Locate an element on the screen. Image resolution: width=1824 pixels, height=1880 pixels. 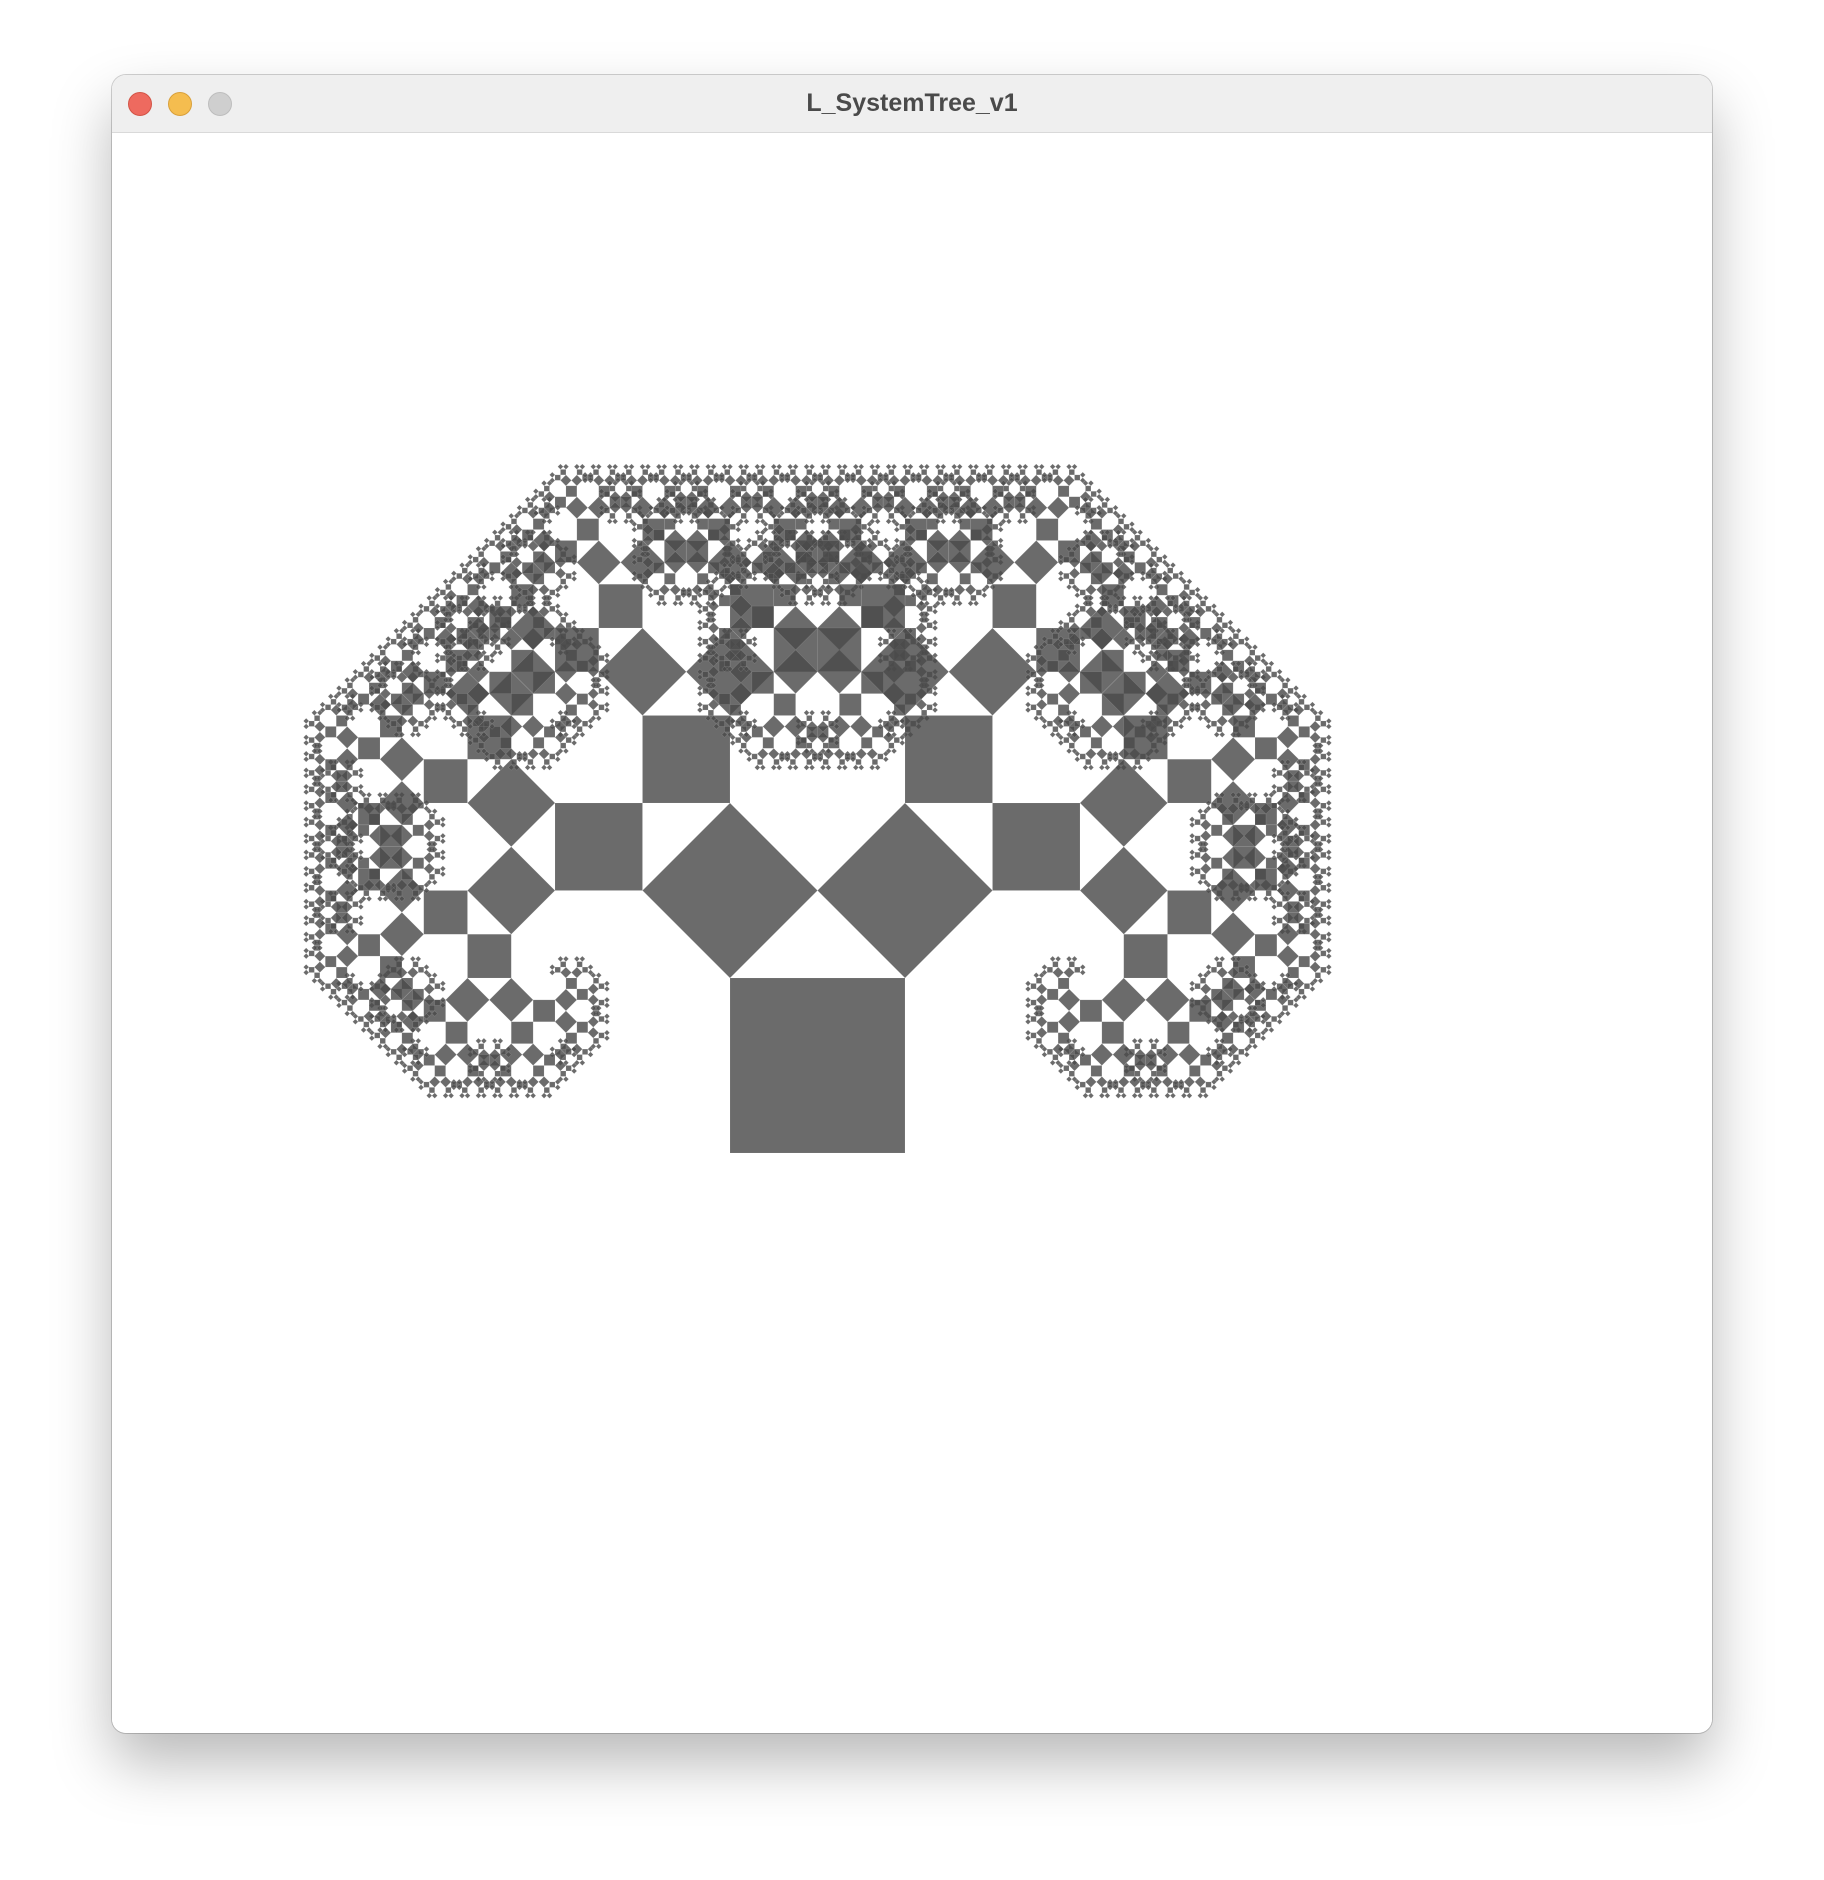
titlebar: L_SystemTree_v1 is located at coordinates (912, 104).